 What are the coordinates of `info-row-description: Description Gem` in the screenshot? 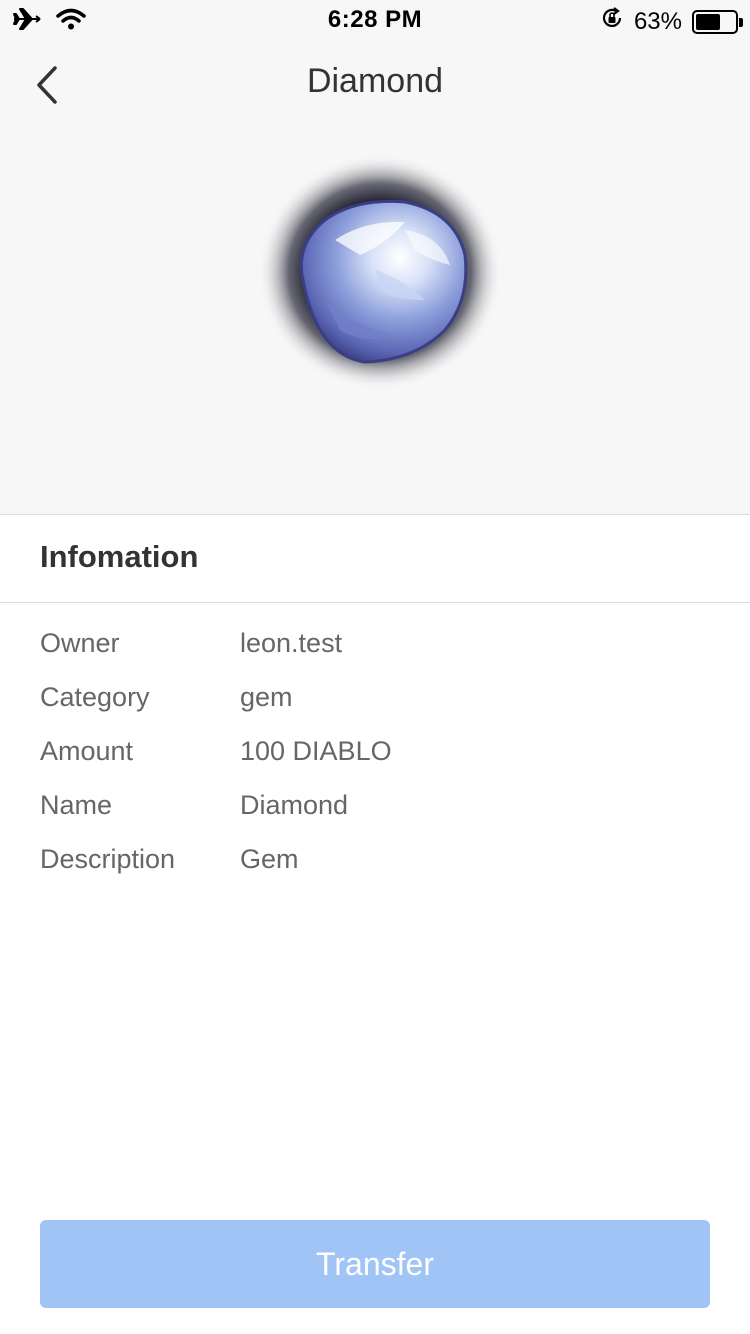 It's located at (375, 861).